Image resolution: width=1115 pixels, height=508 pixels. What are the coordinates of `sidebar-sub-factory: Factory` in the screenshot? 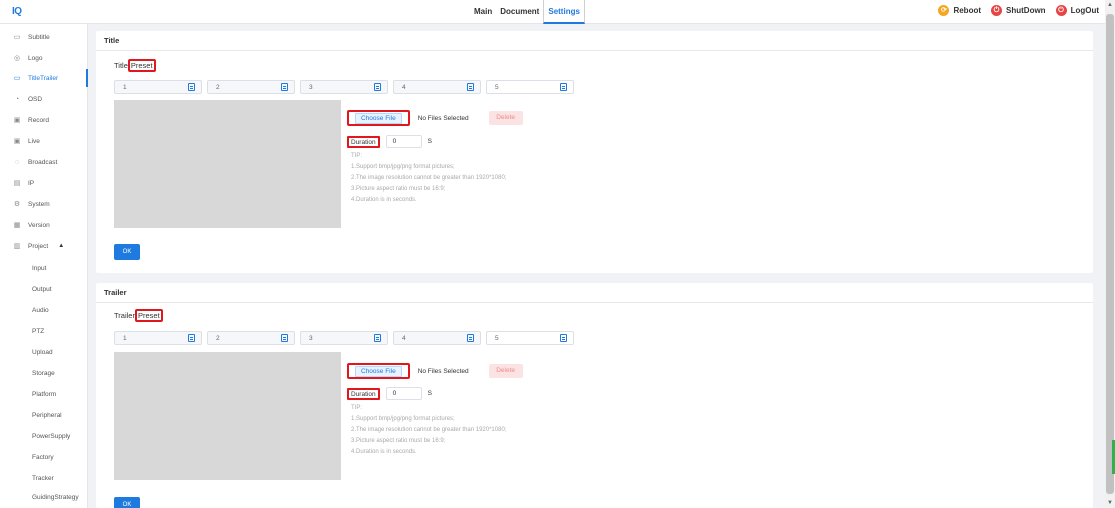 It's located at (44, 457).